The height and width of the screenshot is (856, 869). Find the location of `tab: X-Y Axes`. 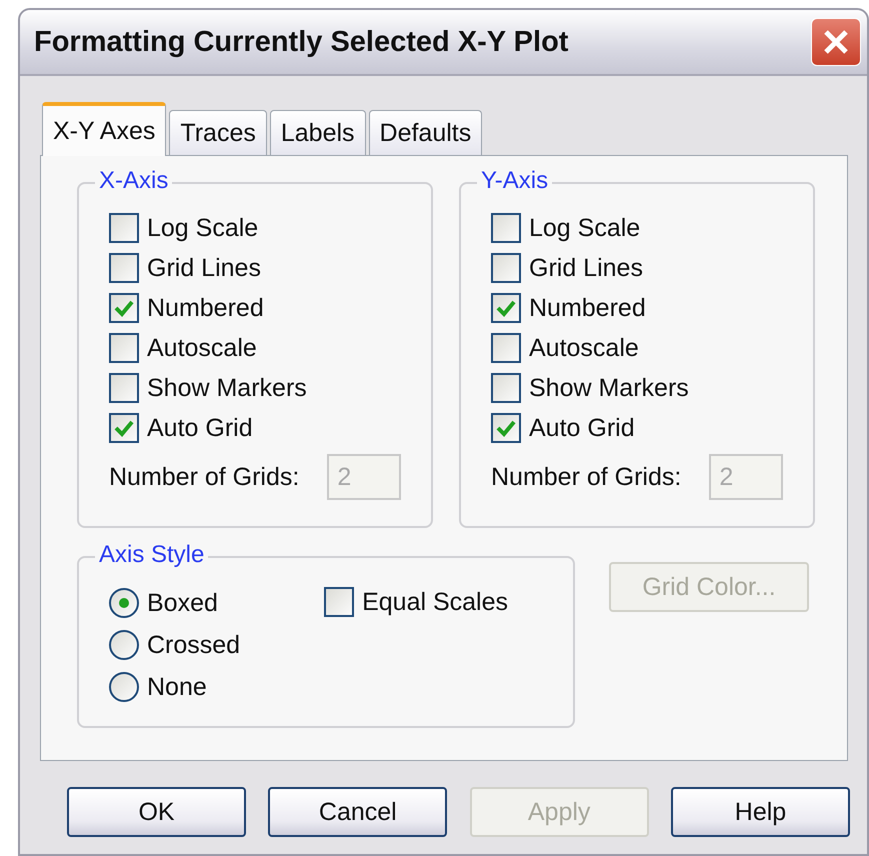

tab: X-Y Axes is located at coordinates (104, 129).